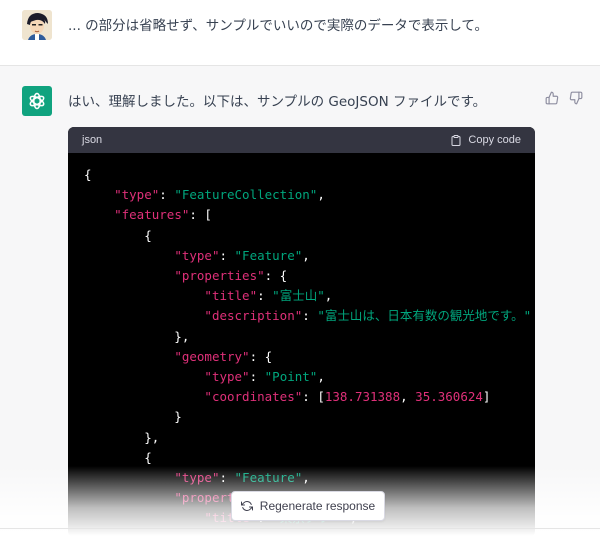 The image size is (600, 536). I want to click on code-line: "geometry": {, so click(301, 357).